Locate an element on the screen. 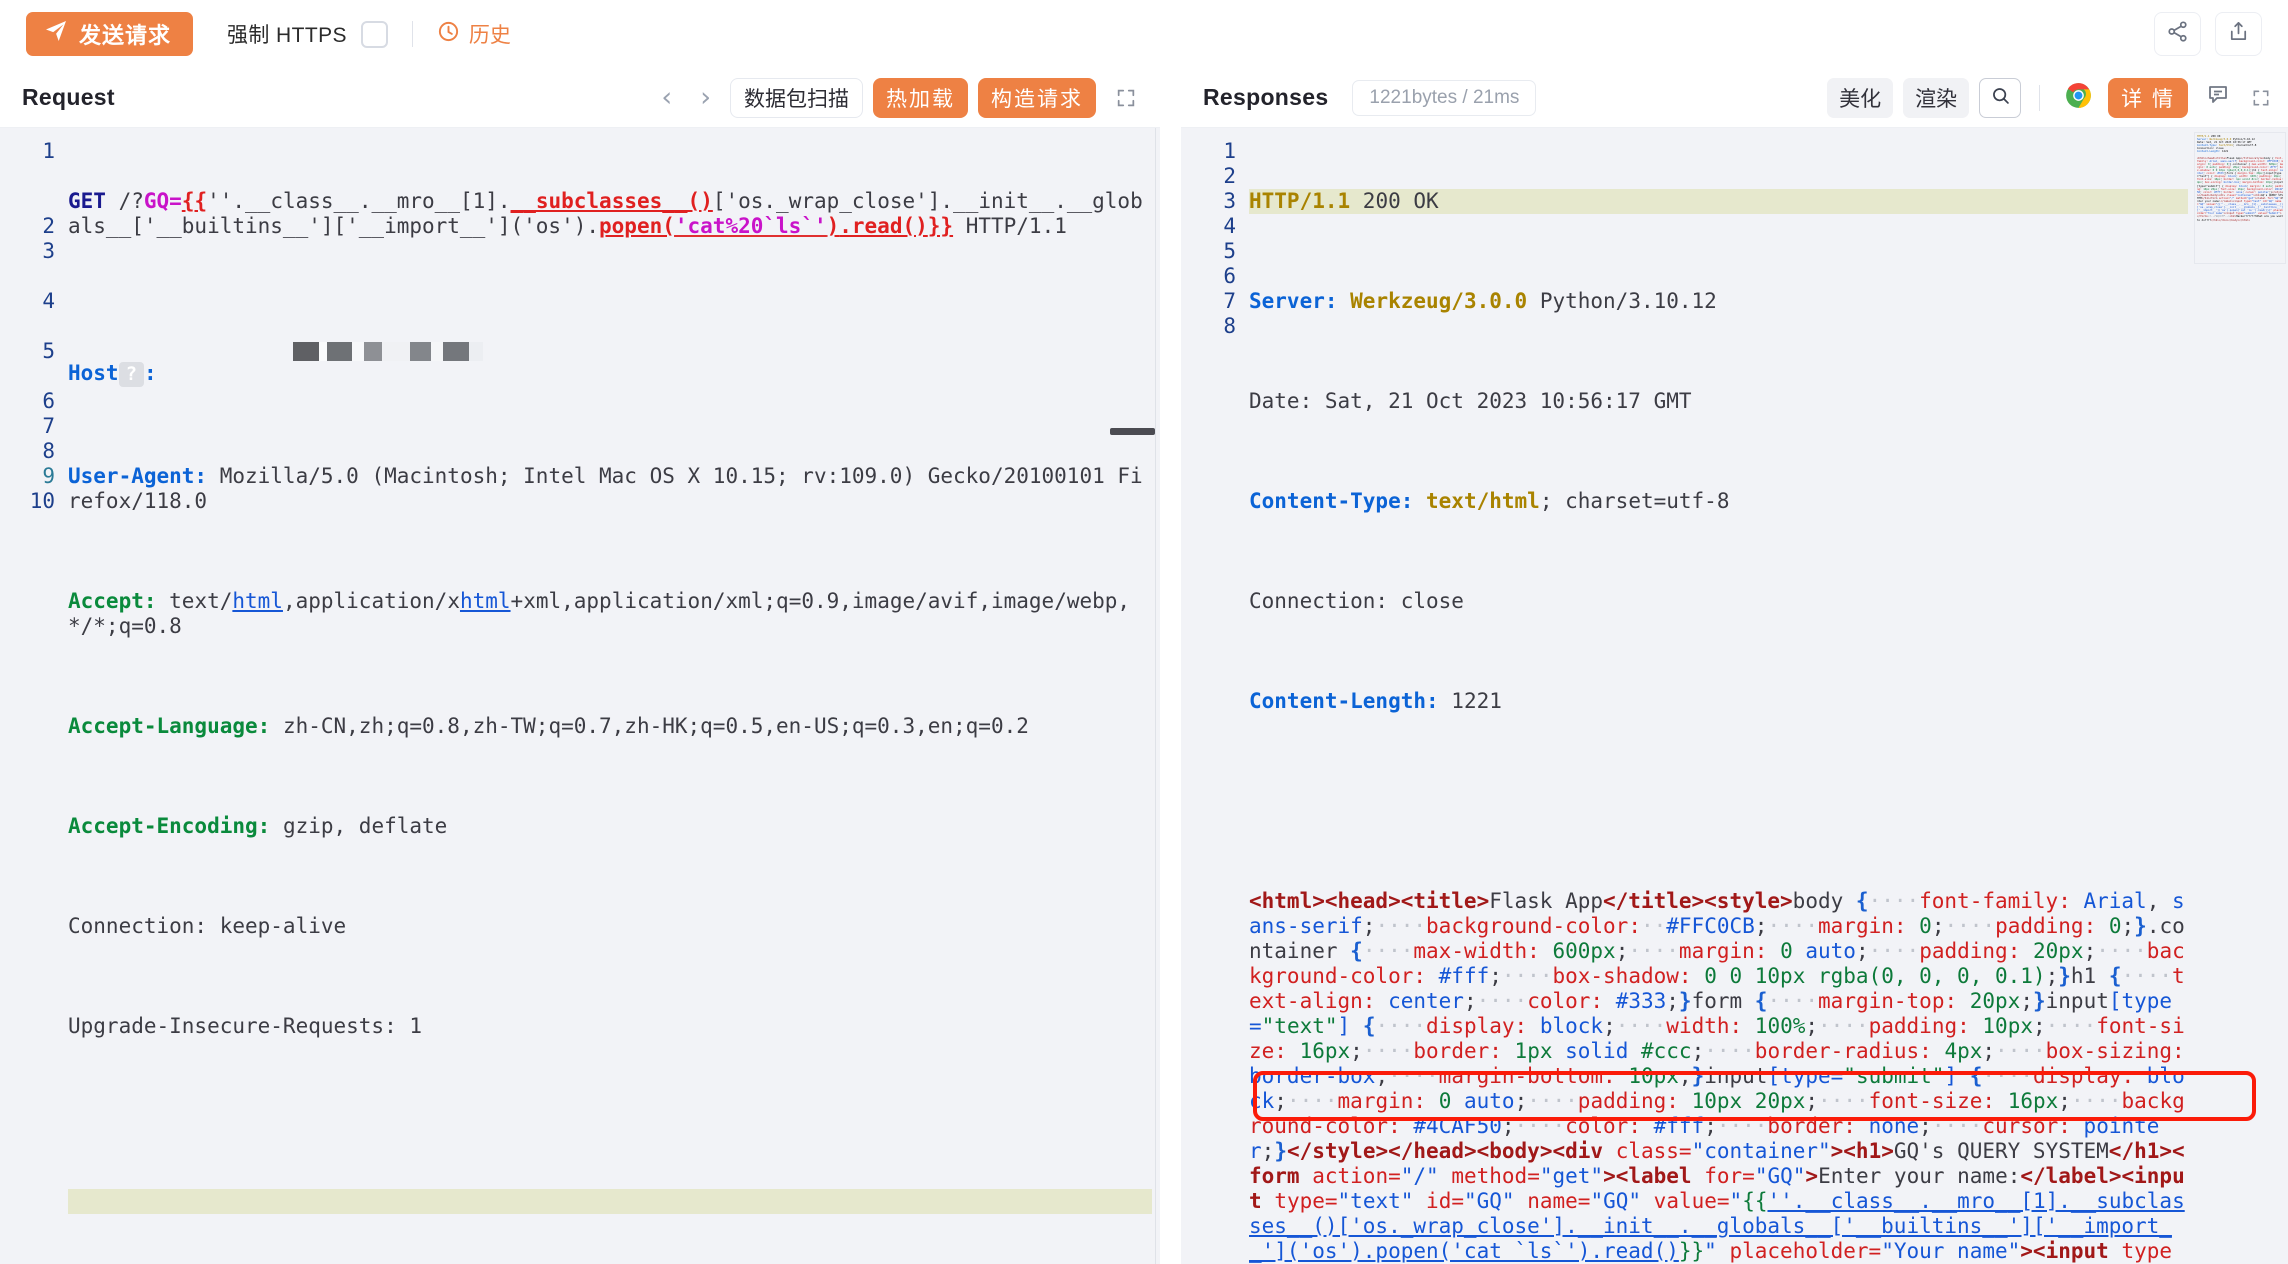  response-meta-badge: 1221bytes / 21ms is located at coordinates (1444, 97).